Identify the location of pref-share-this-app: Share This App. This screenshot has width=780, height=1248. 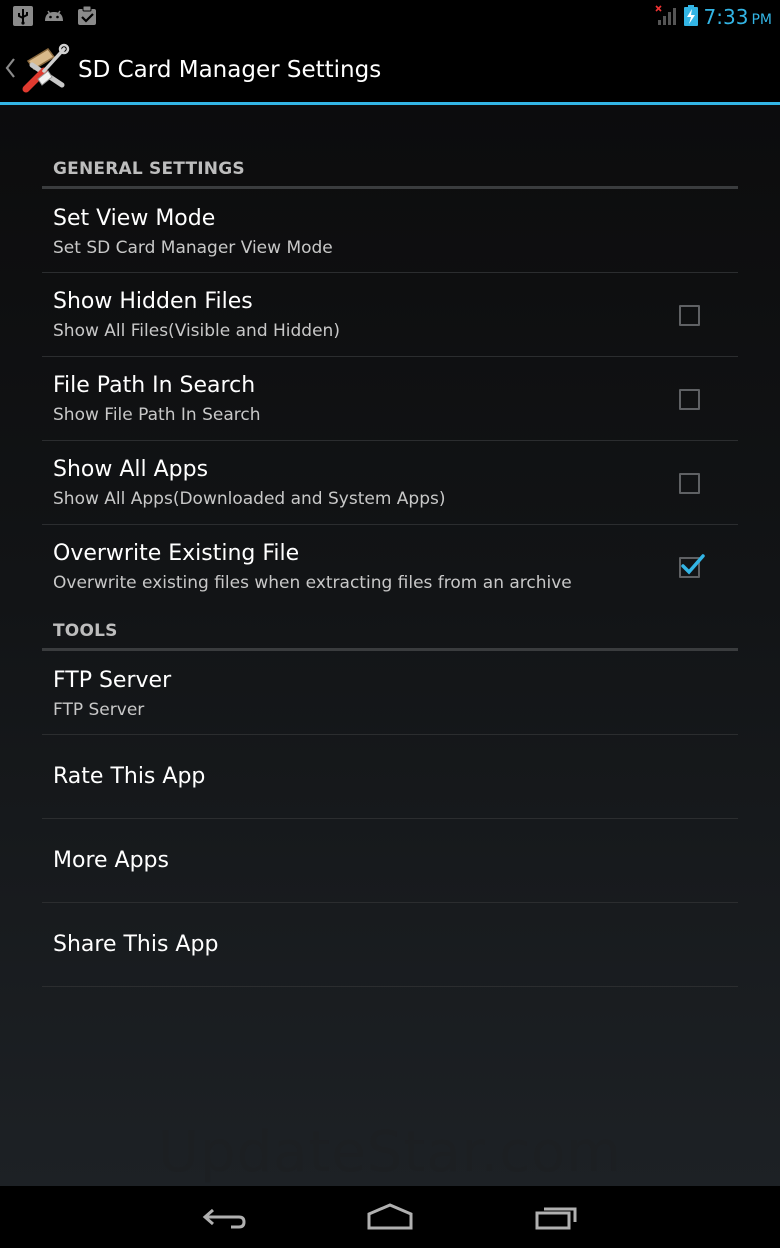
(390, 945).